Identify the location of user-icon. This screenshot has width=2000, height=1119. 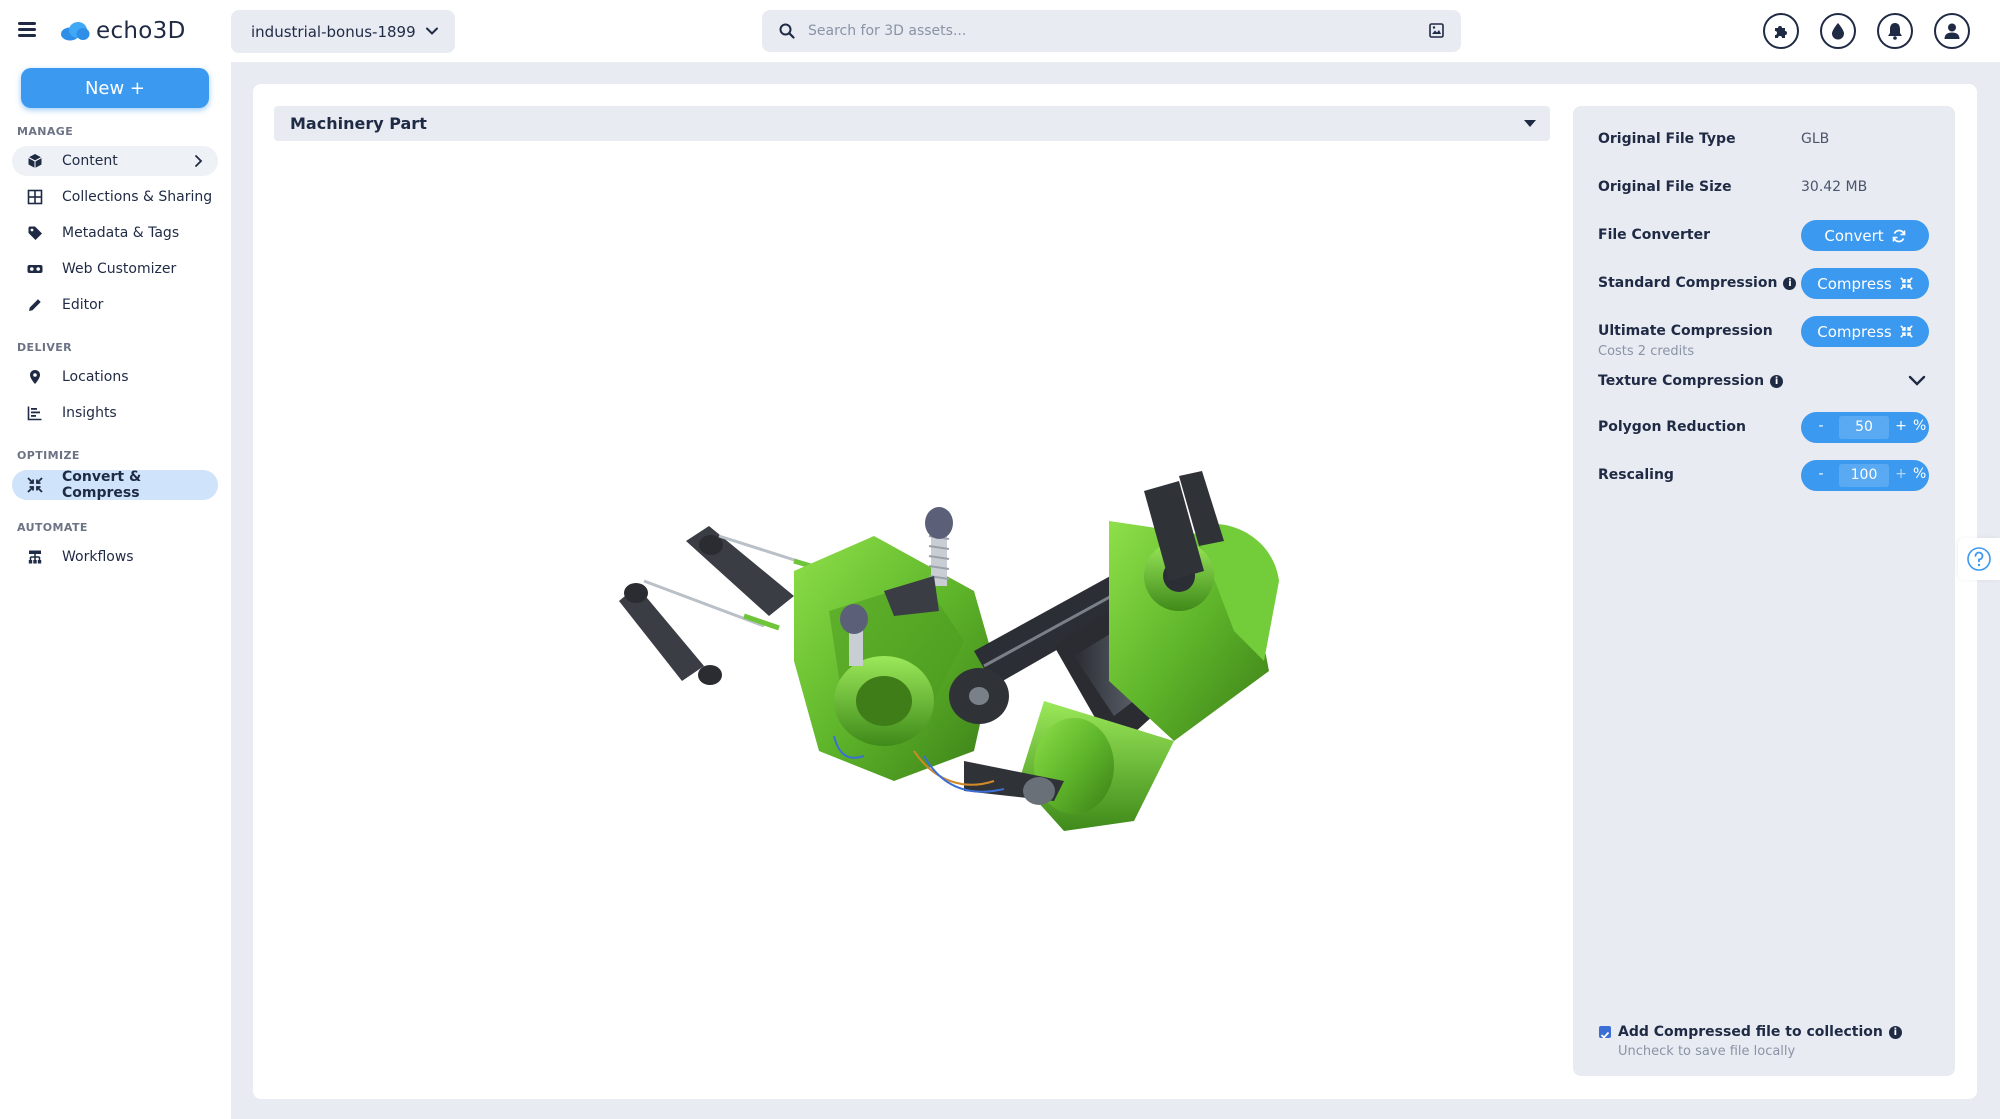
(1952, 31).